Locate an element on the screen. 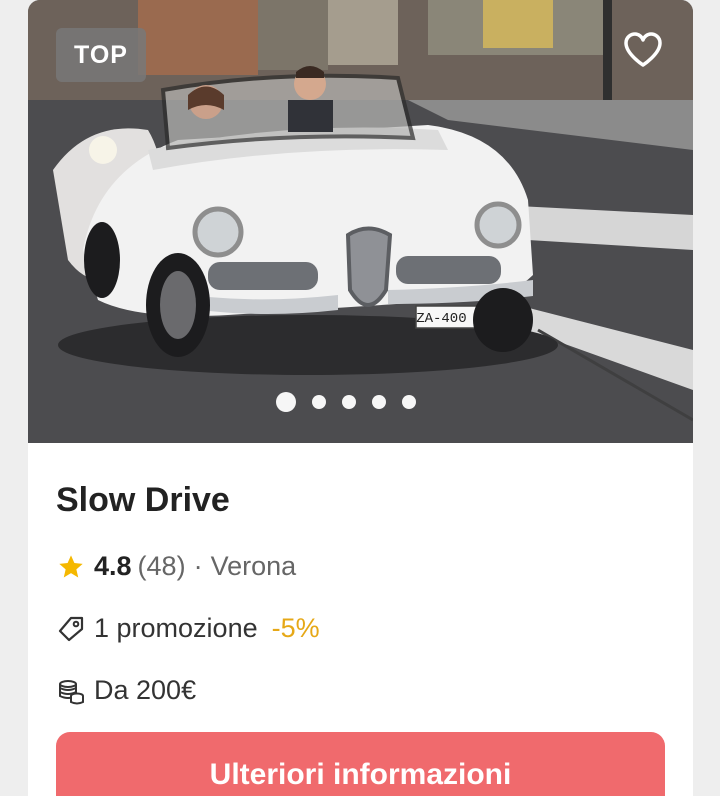 This screenshot has height=796, width=720. rating-value: 4.8 is located at coordinates (113, 566).